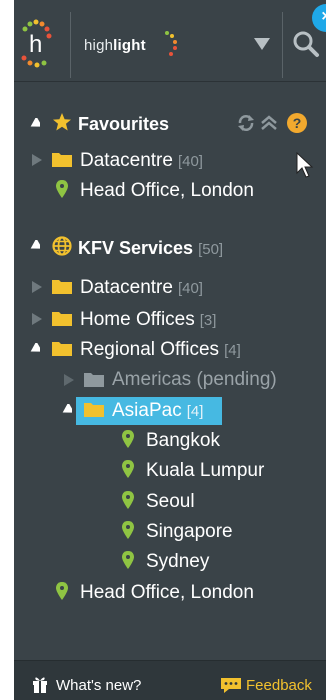 This screenshot has width=329, height=700. I want to click on tree-item: Kuala Lumpur, so click(205, 471).